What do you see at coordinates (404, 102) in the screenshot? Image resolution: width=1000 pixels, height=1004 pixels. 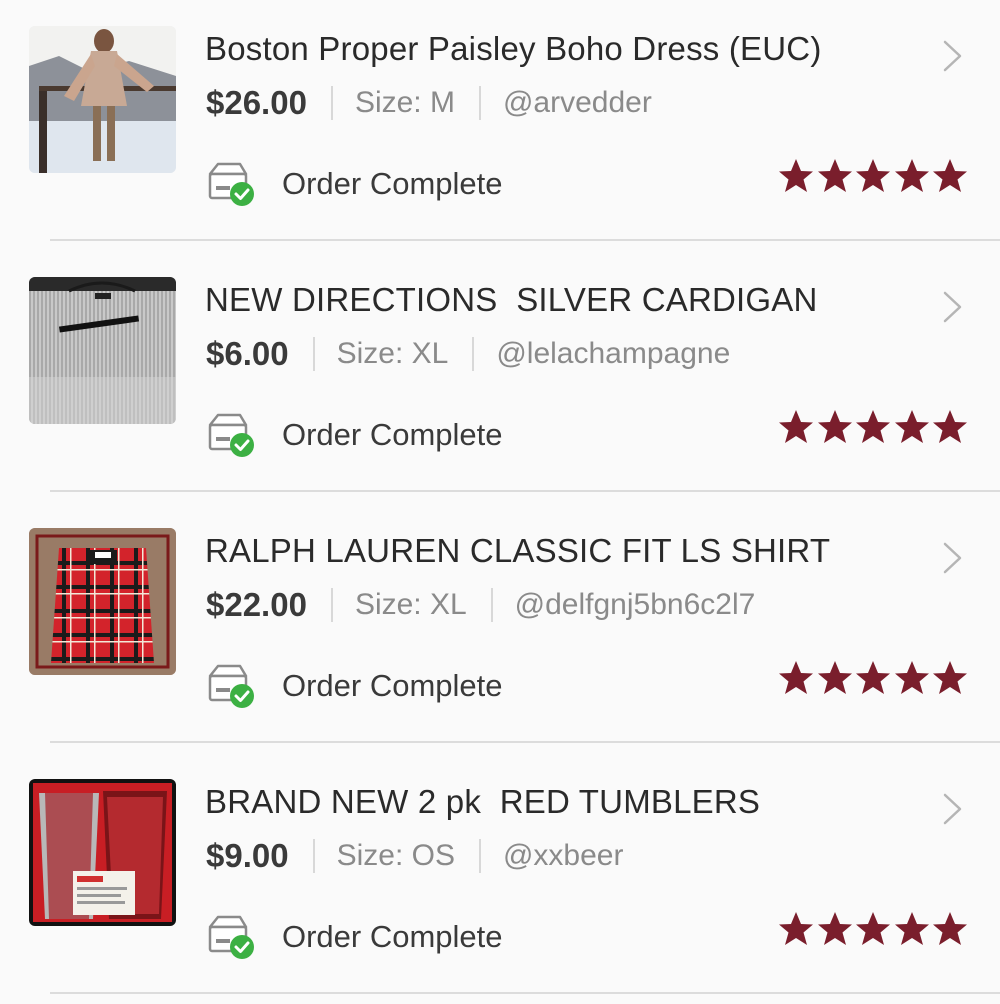 I see `size: Size: M` at bounding box center [404, 102].